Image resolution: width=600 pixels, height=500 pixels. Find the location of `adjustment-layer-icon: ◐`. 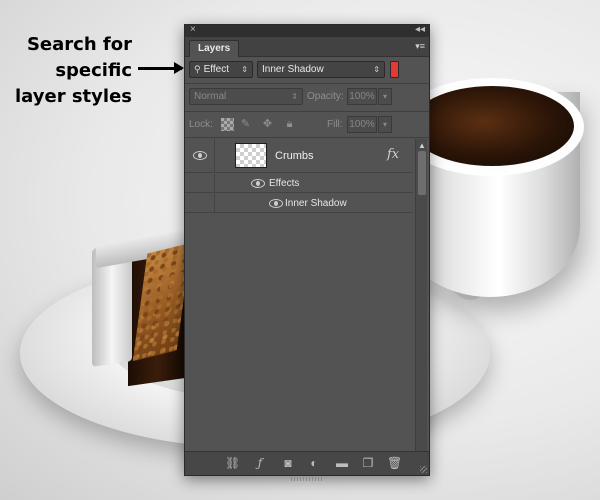

adjustment-layer-icon: ◐ is located at coordinates (314, 463).